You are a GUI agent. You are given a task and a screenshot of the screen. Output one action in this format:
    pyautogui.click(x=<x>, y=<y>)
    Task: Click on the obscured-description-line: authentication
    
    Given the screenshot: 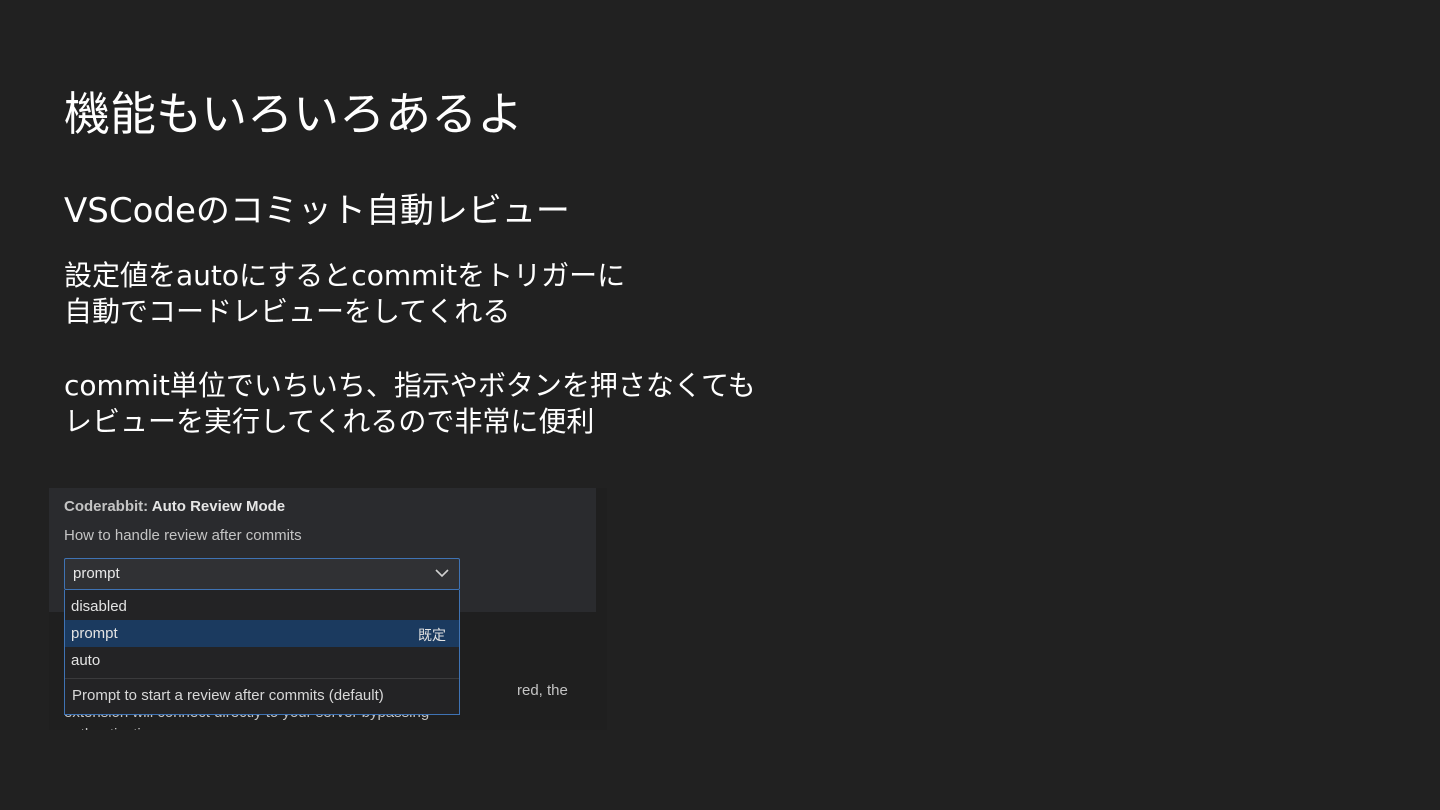 What is the action you would take?
    pyautogui.click(x=110, y=728)
    